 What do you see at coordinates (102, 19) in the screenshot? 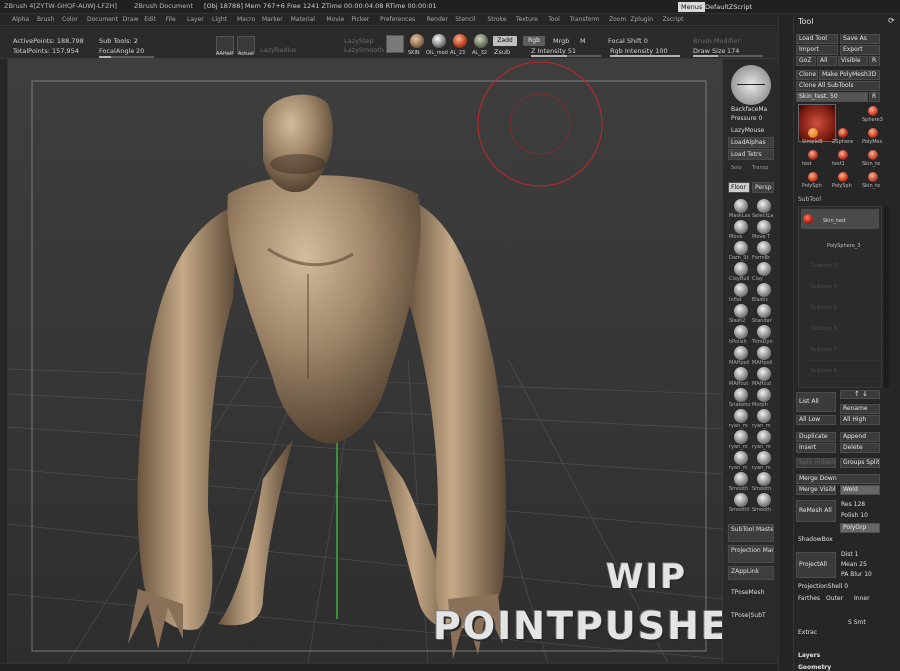
I see `menu-item-document: Document` at bounding box center [102, 19].